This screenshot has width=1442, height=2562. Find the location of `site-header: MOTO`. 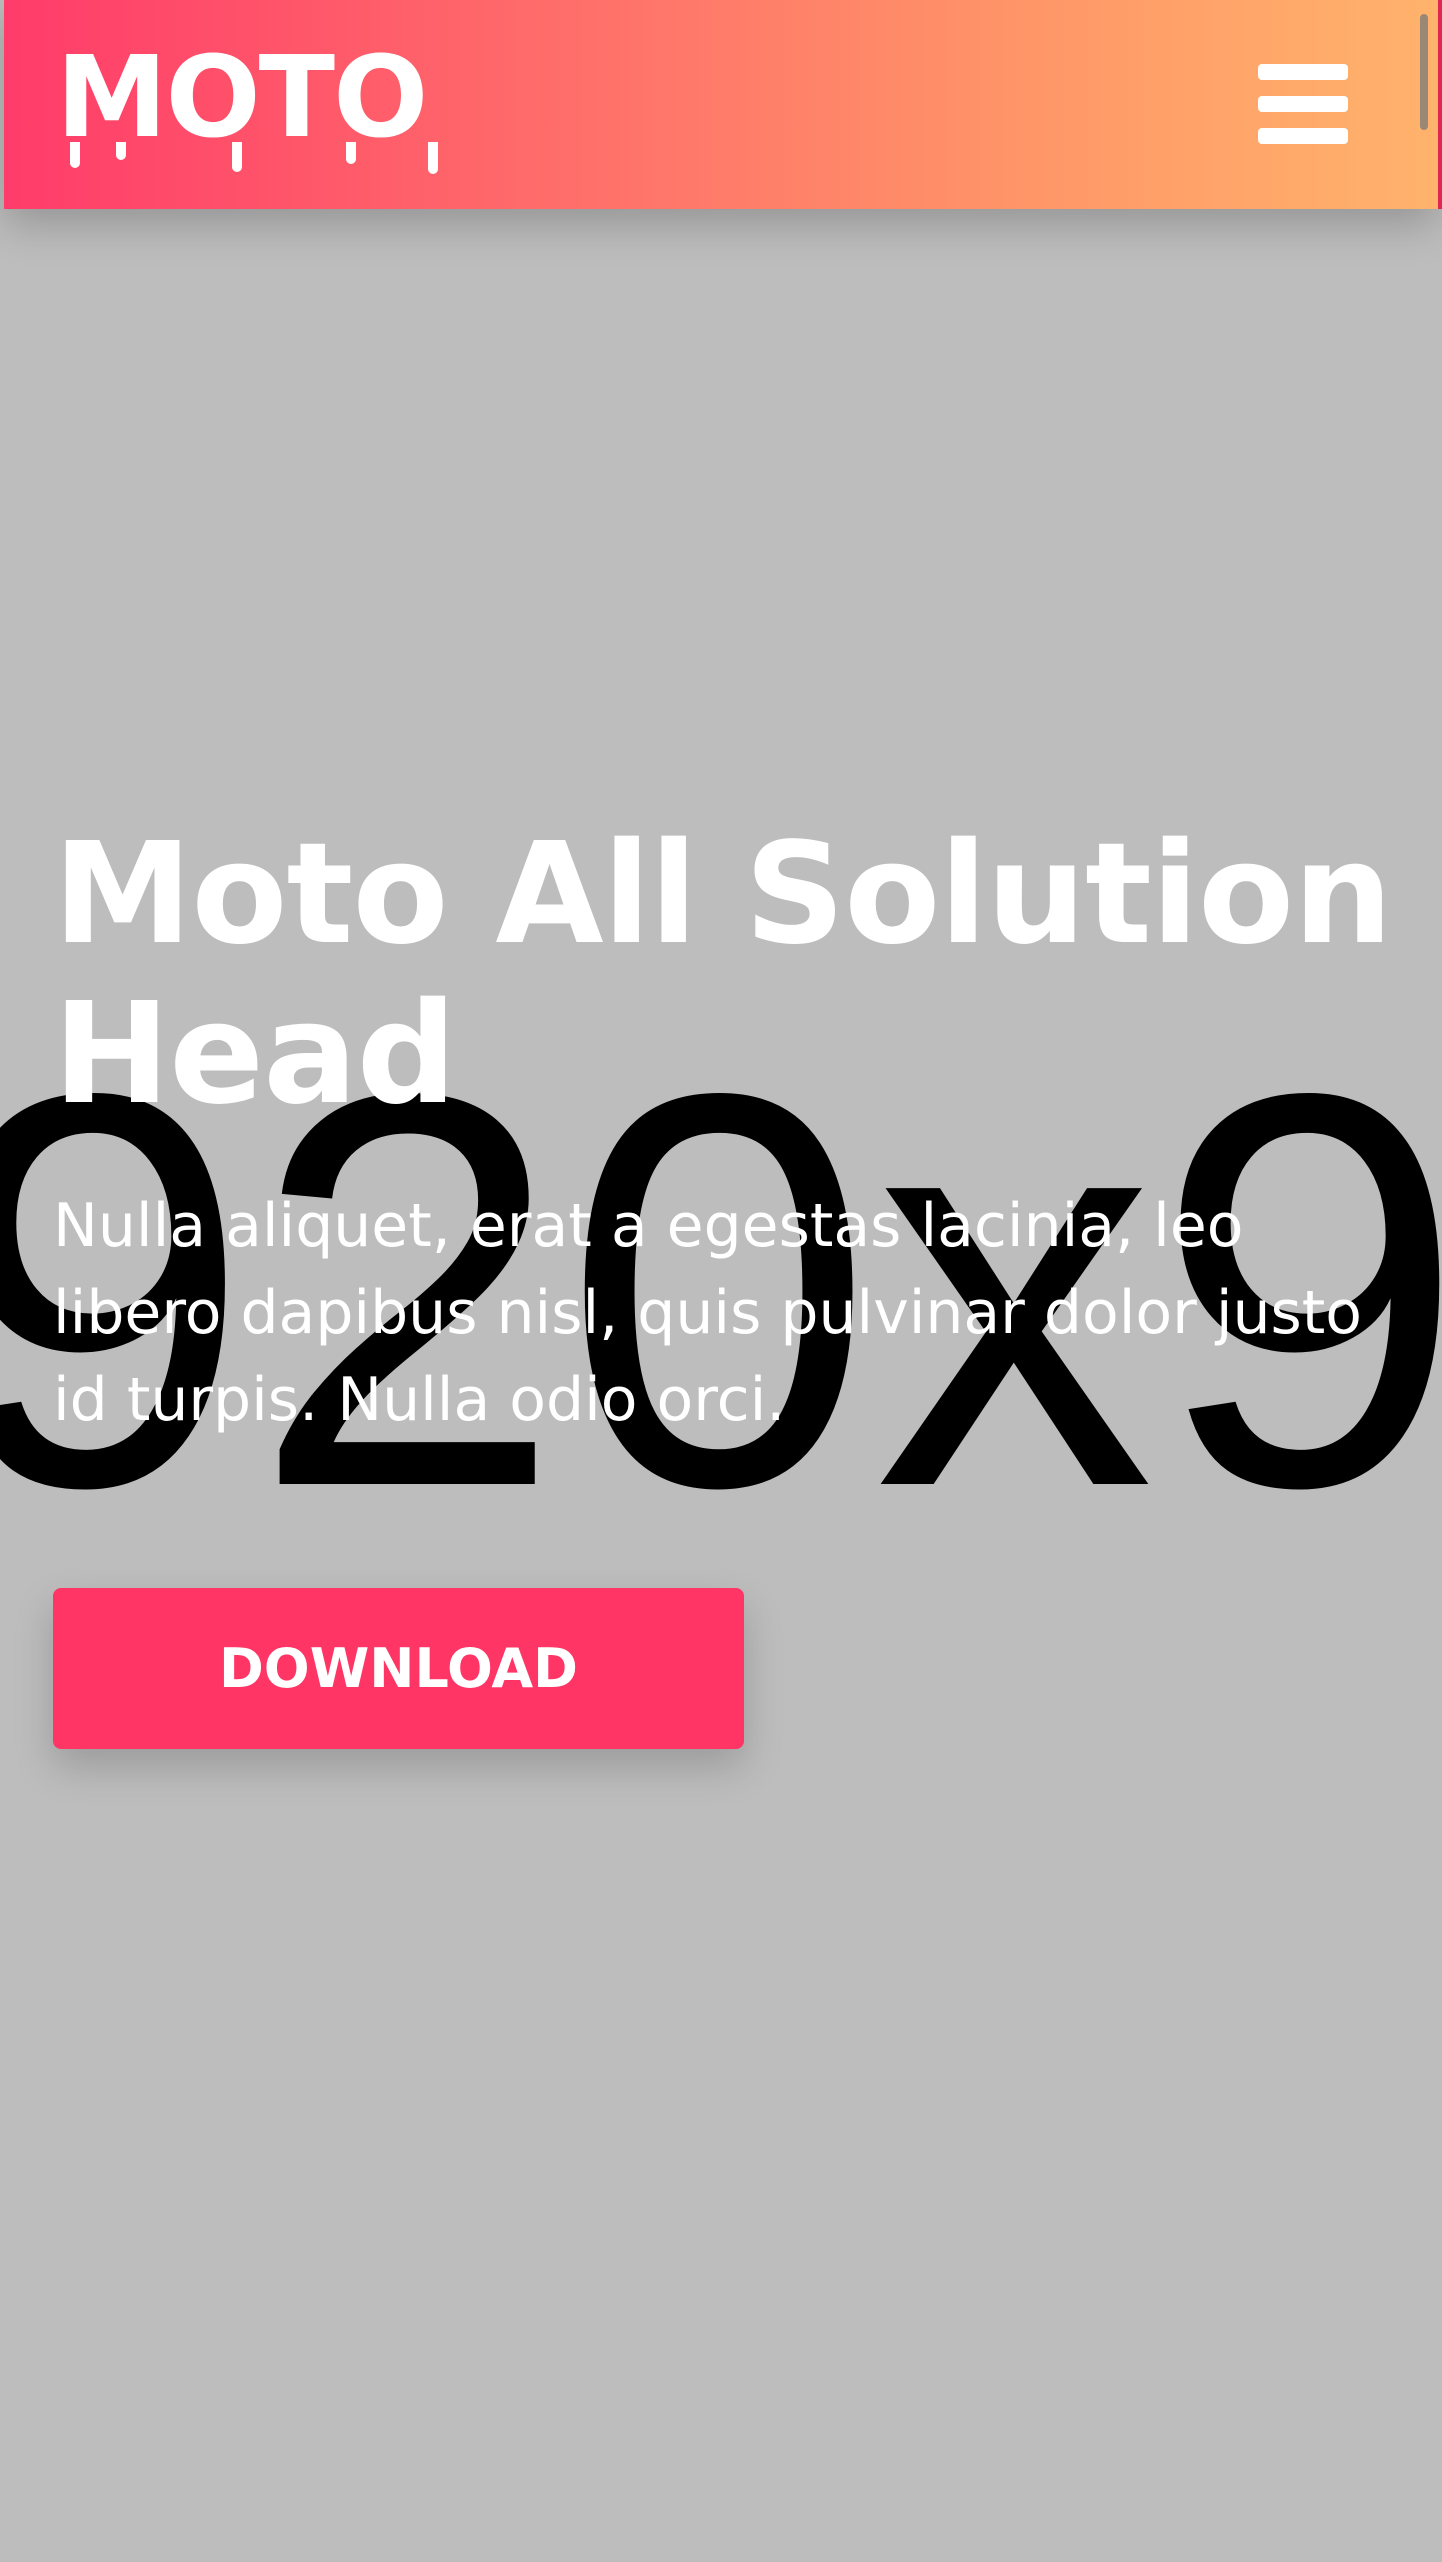

site-header: MOTO is located at coordinates (721, 104).